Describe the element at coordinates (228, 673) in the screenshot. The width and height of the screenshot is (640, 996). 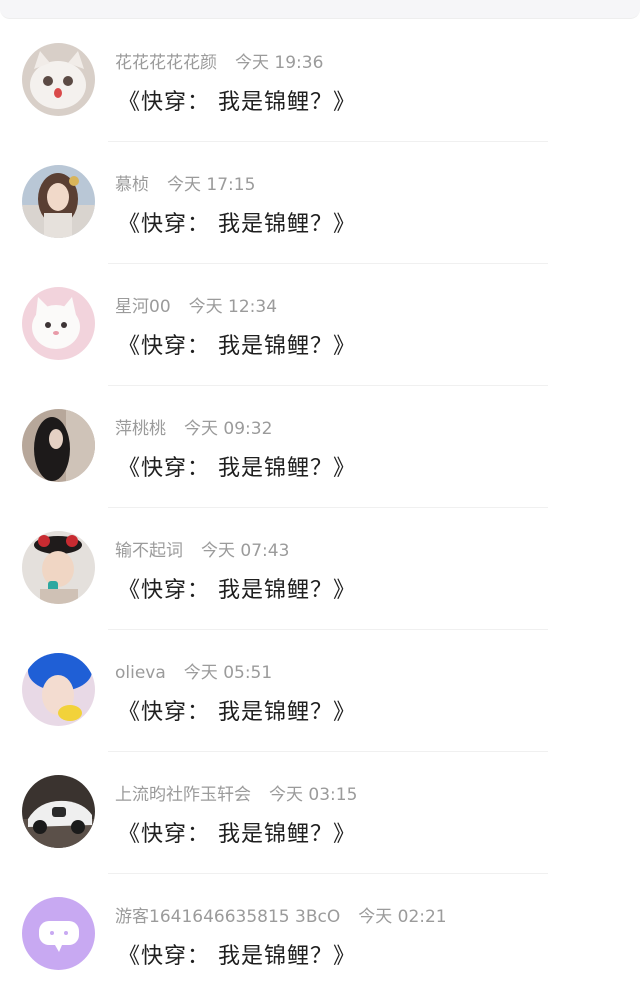
I see `timestamp: 今天 05:51` at that location.